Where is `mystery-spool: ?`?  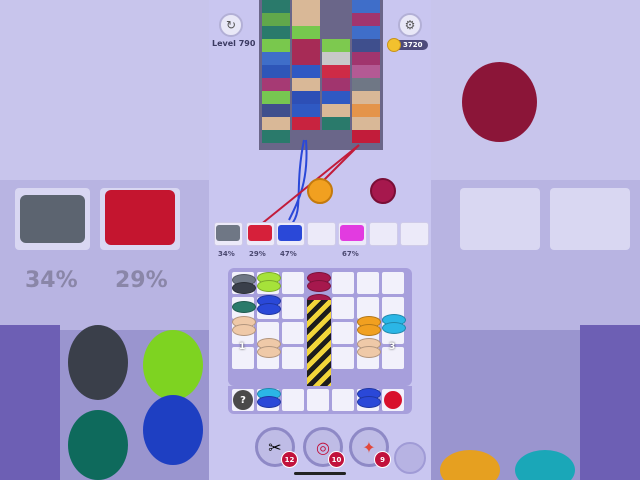
mystery-spool: ? is located at coordinates (243, 400).